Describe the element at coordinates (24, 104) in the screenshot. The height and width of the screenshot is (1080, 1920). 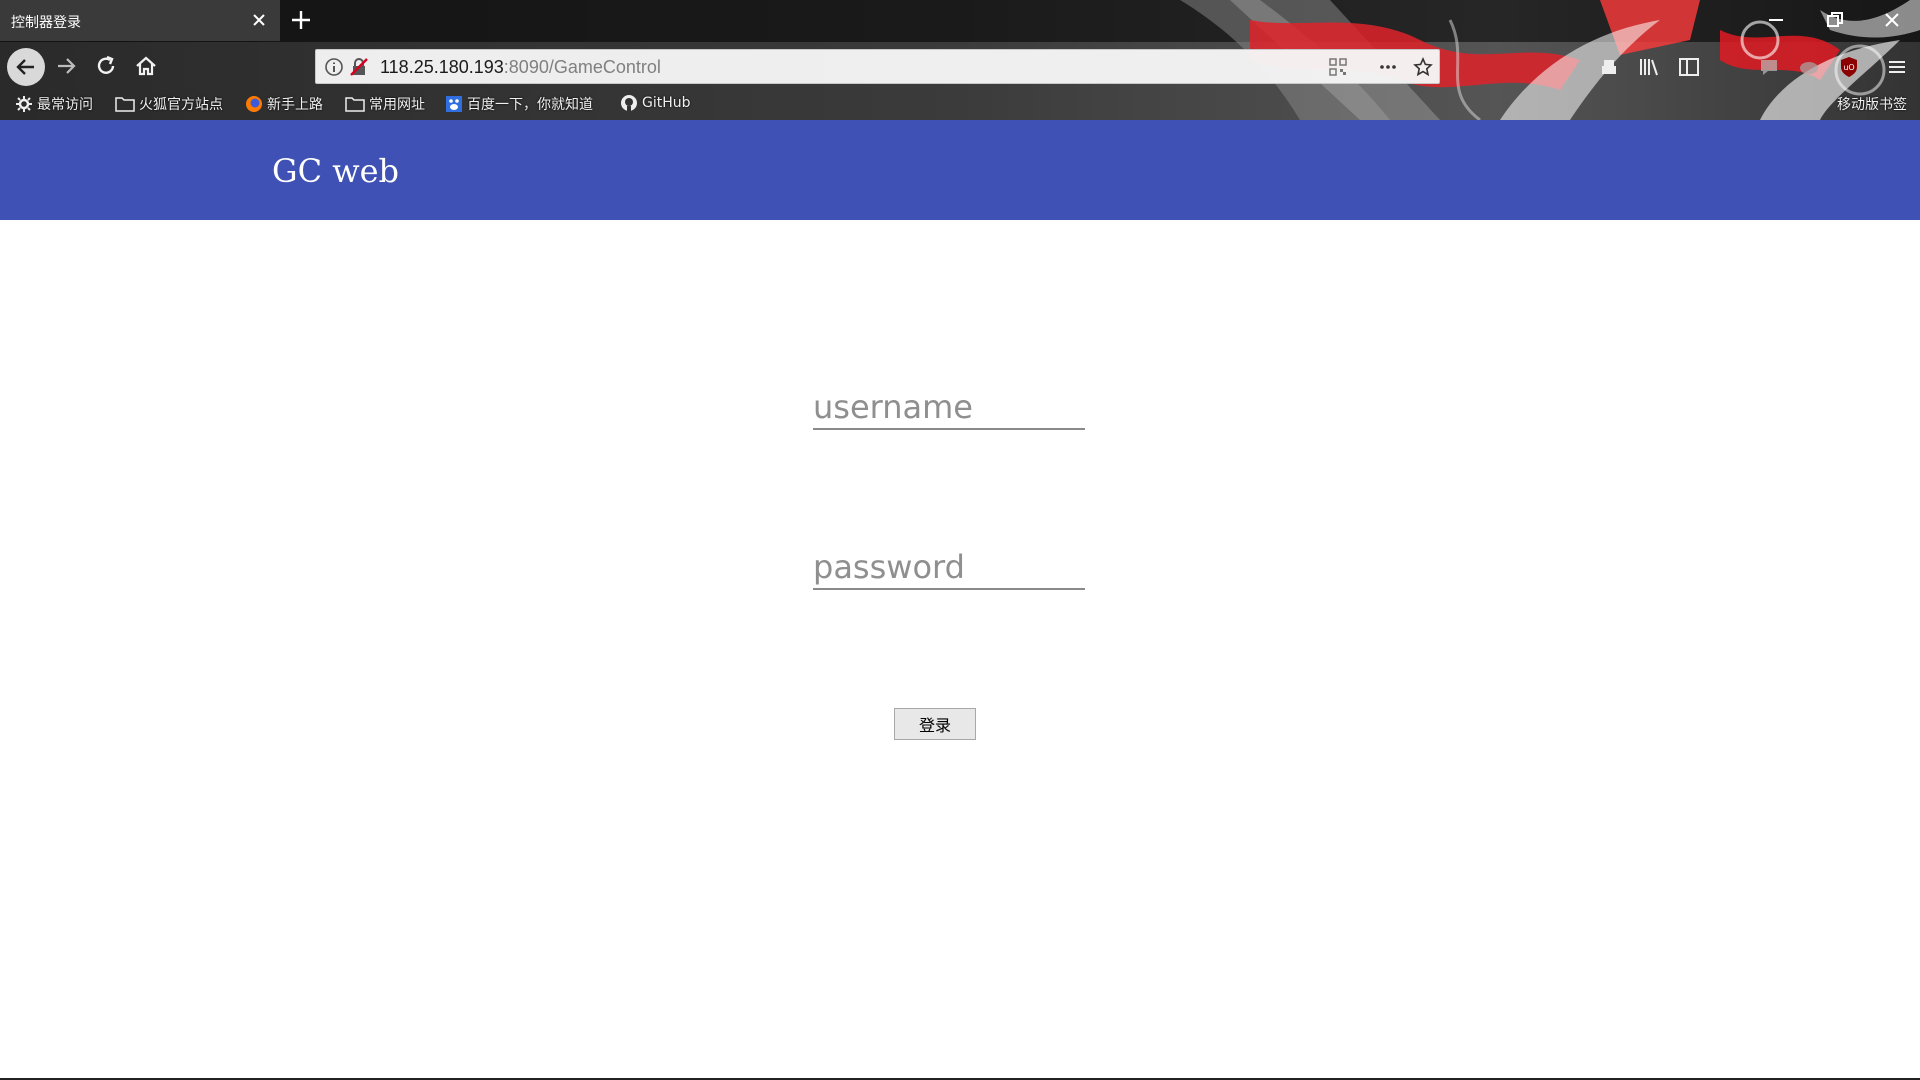
I see `gear-icon` at that location.